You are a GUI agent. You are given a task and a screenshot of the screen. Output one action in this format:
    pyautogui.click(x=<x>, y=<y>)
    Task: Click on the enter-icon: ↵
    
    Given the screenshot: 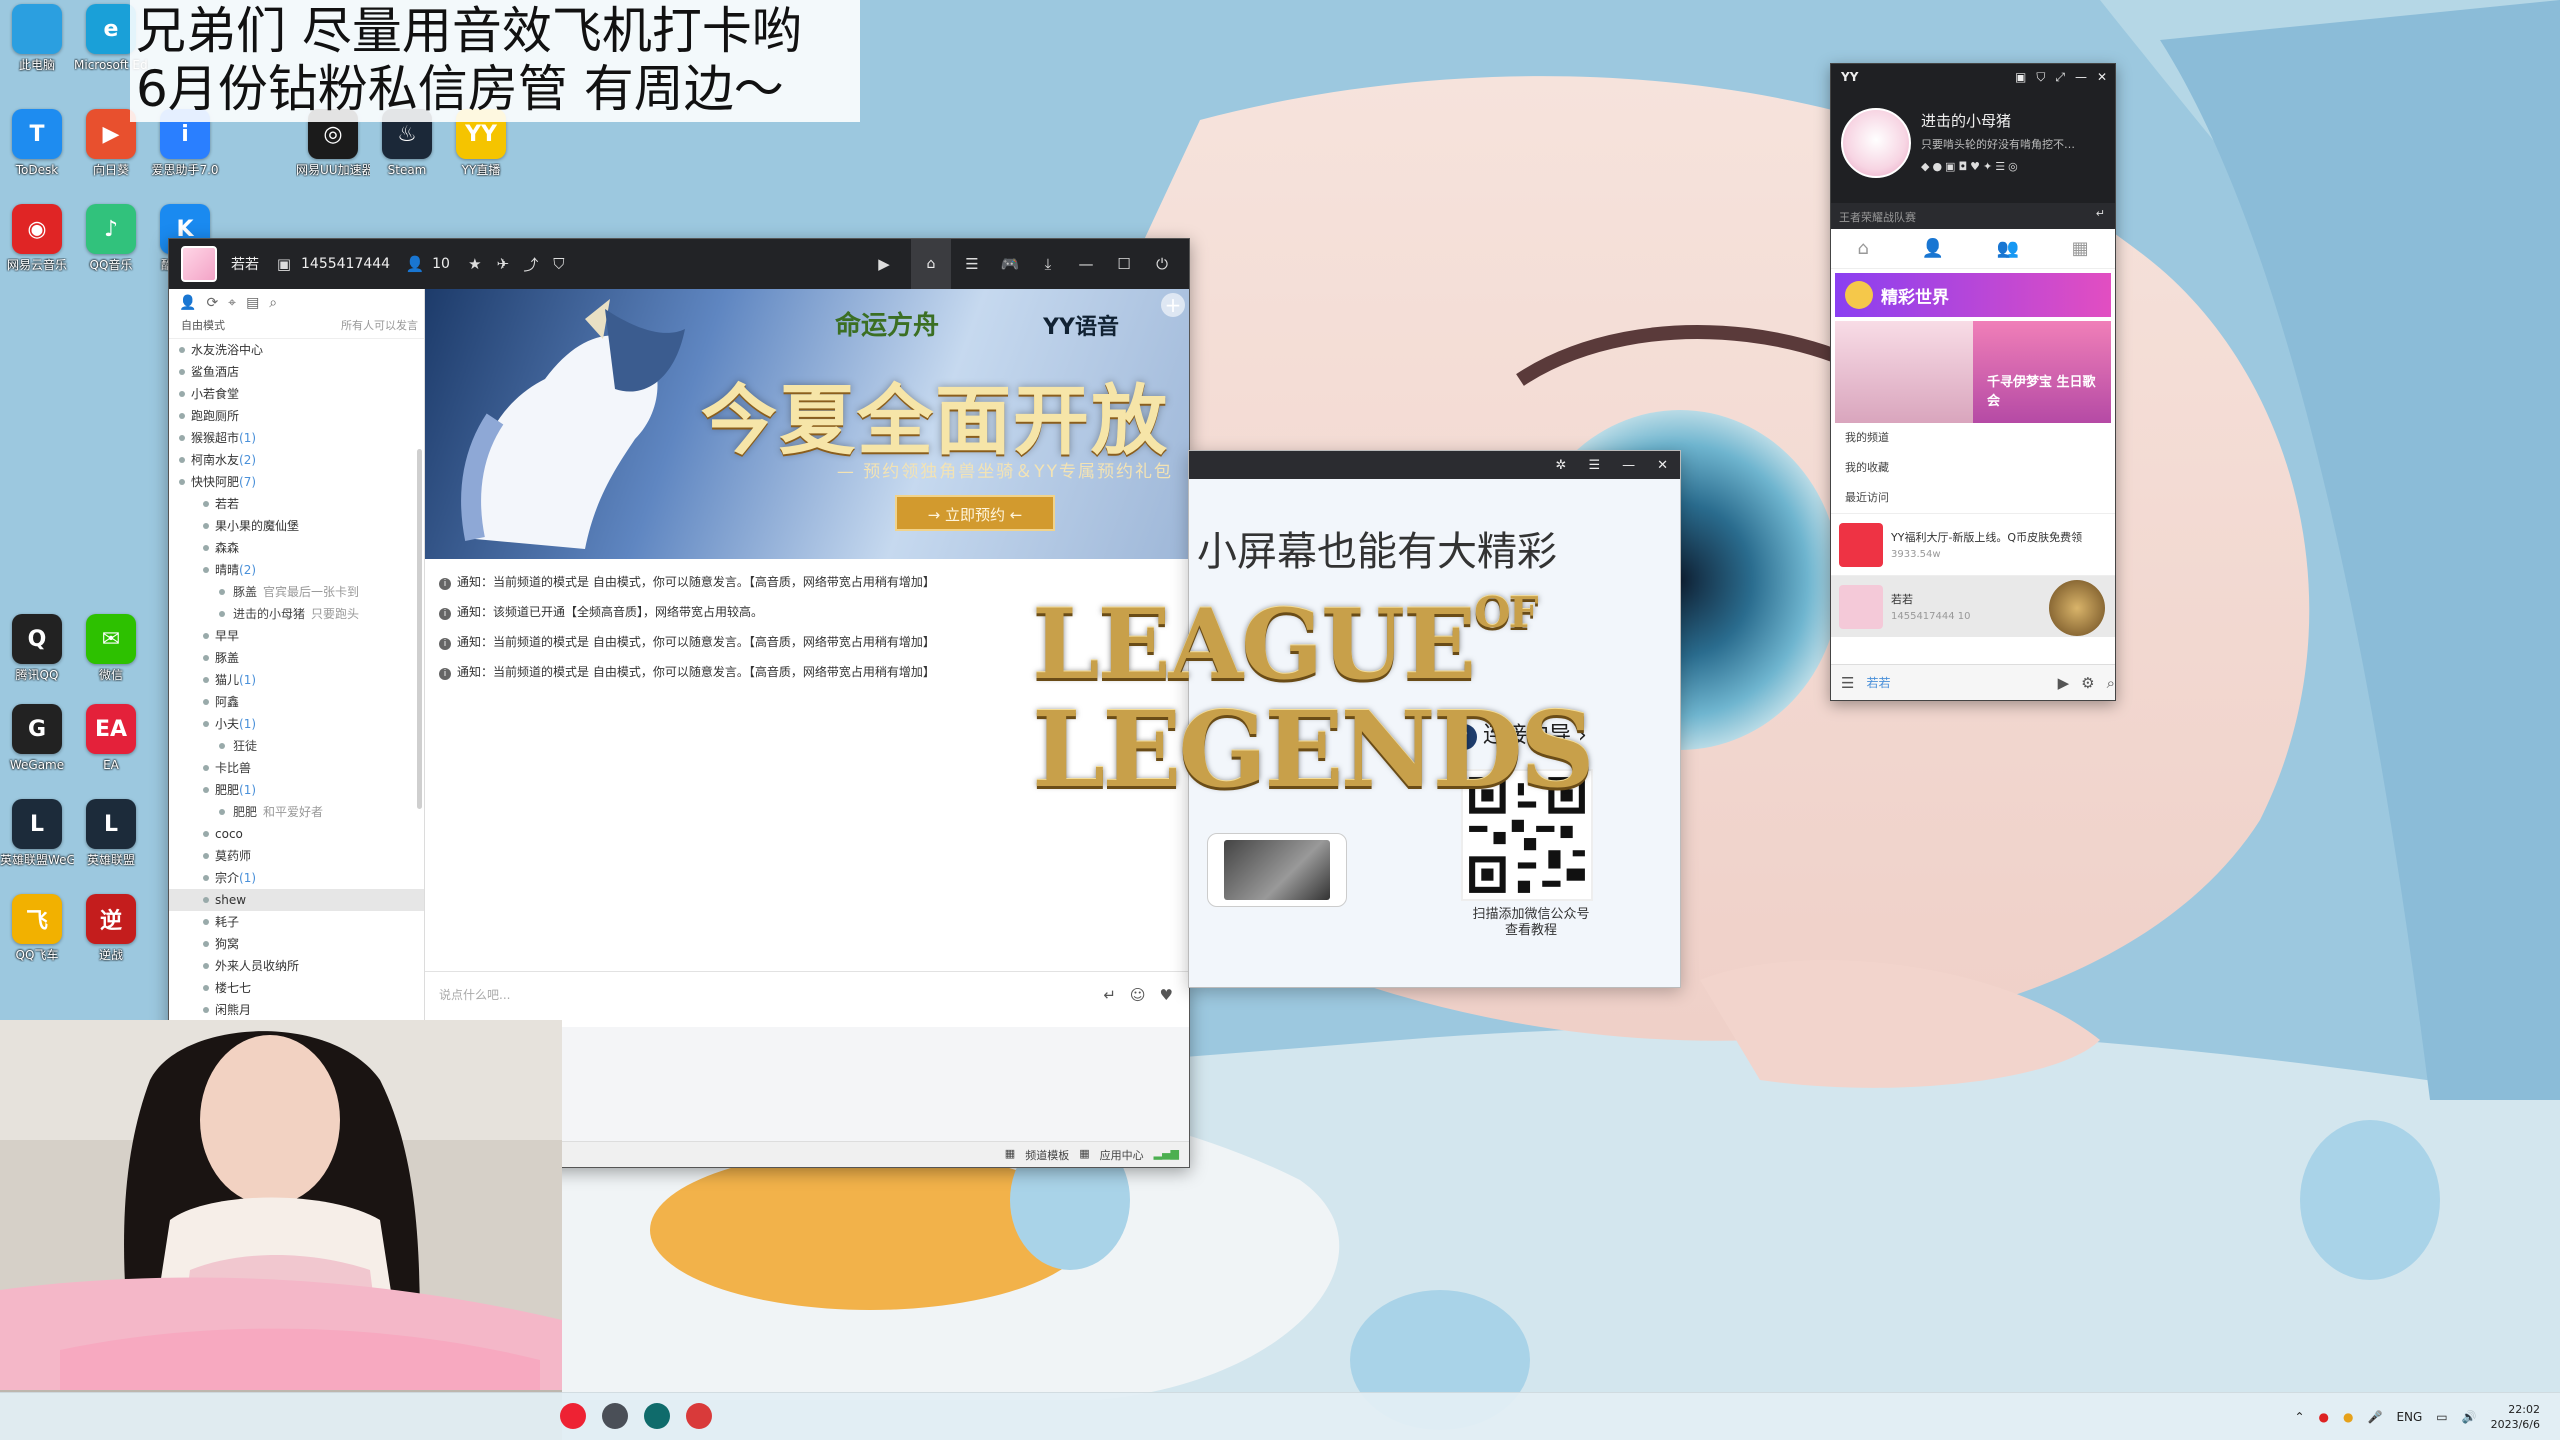 What is the action you would take?
    pyautogui.click(x=2100, y=213)
    